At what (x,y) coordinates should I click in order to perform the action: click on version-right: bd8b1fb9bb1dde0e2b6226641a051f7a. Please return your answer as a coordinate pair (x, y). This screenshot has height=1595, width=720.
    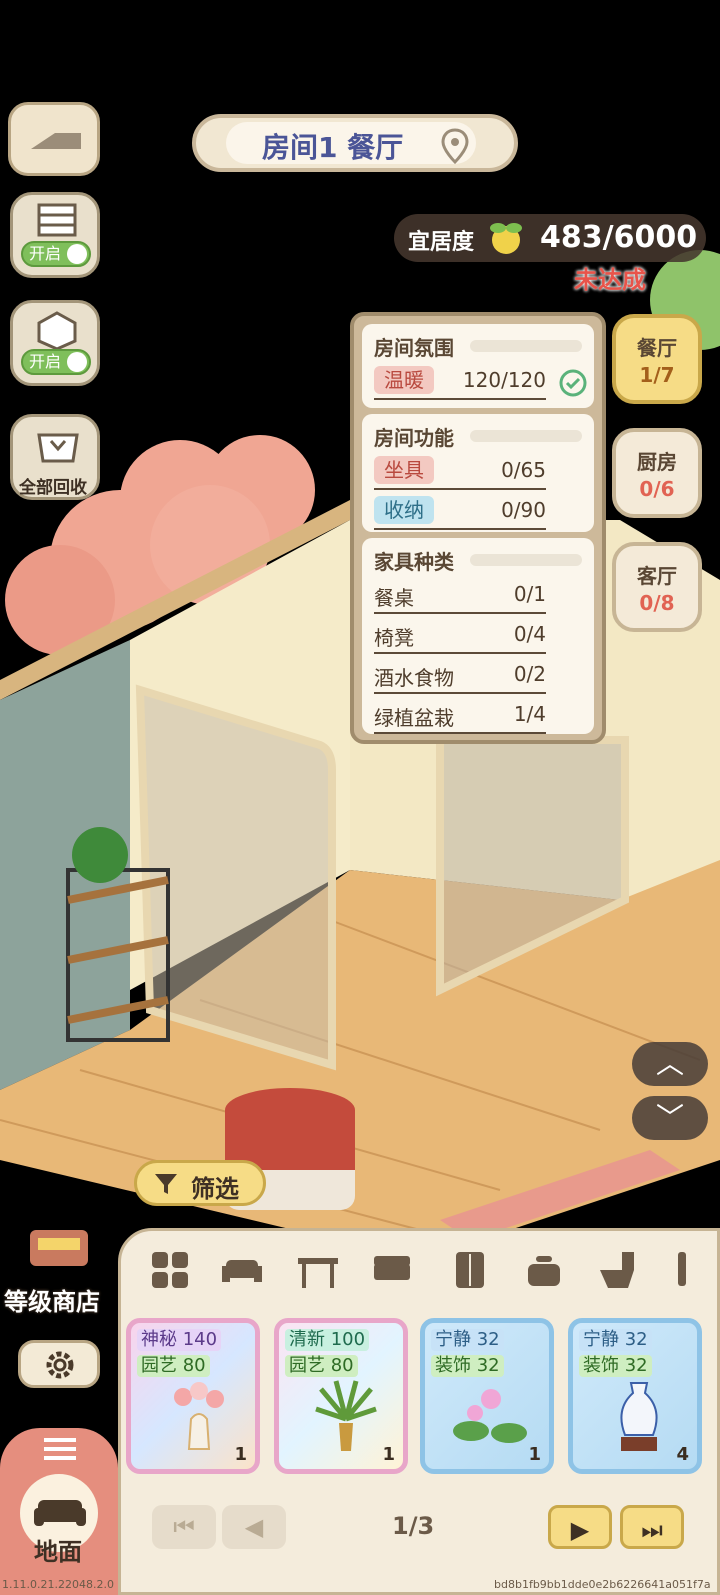
    Looking at the image, I should click on (602, 1584).